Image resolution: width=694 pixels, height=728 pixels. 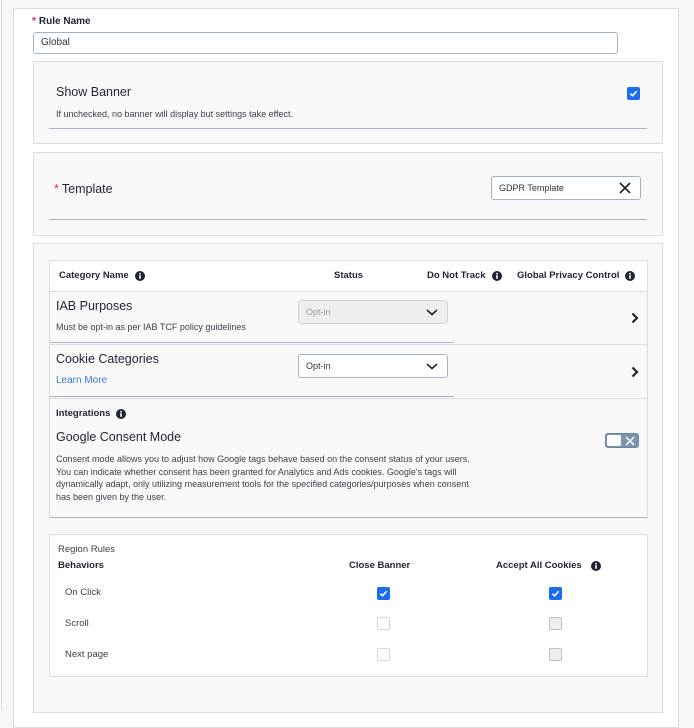 What do you see at coordinates (373, 312) in the screenshot?
I see `status-select-iab: Opt-in` at bounding box center [373, 312].